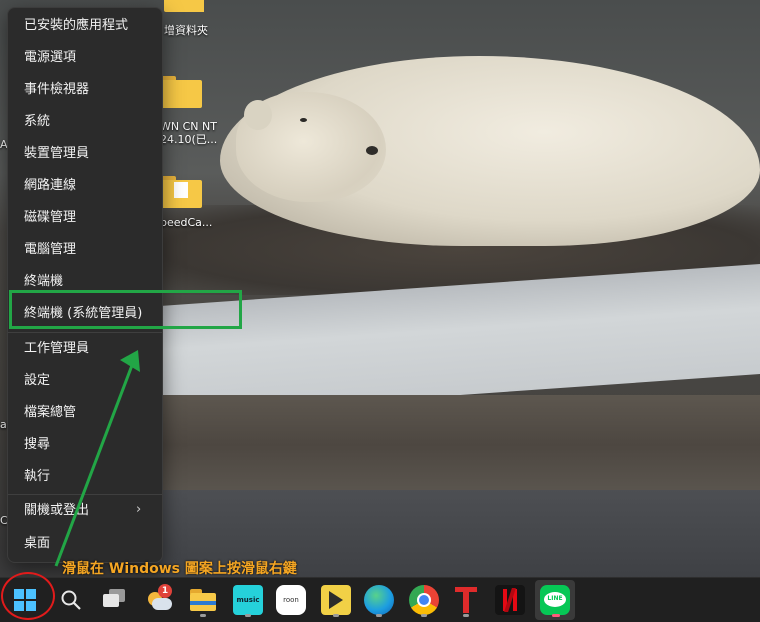 This screenshot has width=760, height=622. Describe the element at coordinates (37, 381) in the screenshot. I see `menu-item-settings: 設定` at that location.